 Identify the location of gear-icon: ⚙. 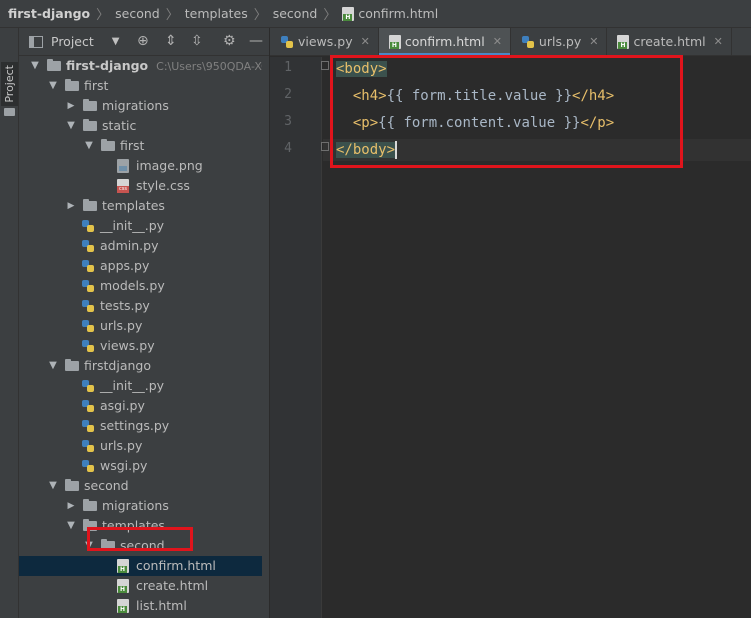
(229, 41).